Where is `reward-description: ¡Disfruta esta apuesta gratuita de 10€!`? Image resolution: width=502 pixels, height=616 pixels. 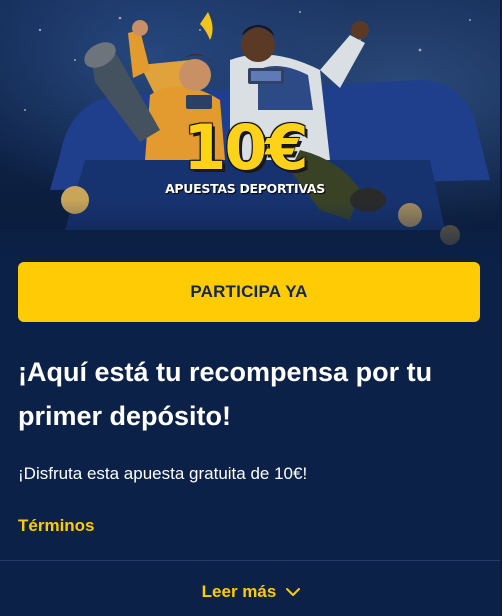 reward-description: ¡Disfruta esta apuesta gratuita de 10€! is located at coordinates (163, 473).